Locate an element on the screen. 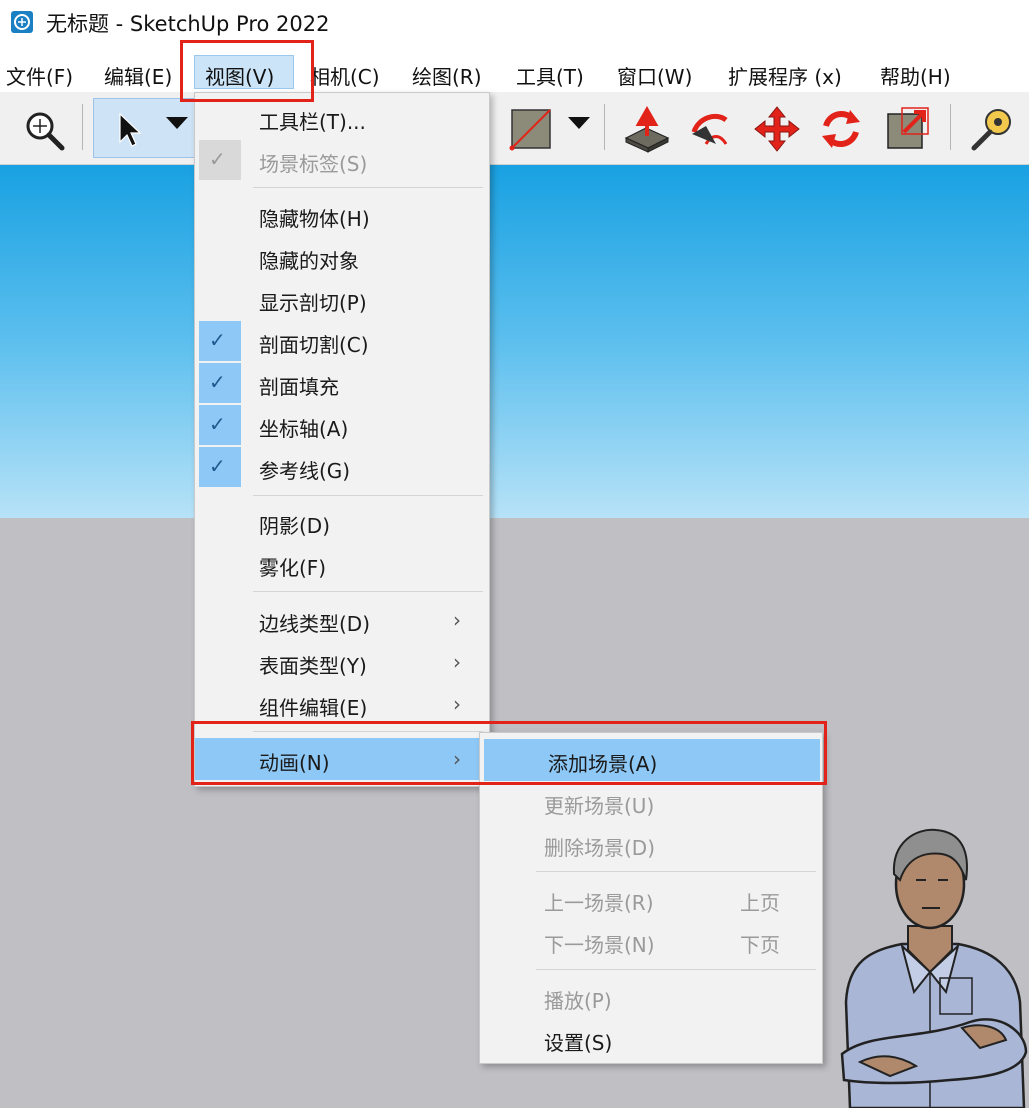 The width and height of the screenshot is (1029, 1108). menu-window: 窗口(W) is located at coordinates (654, 75).